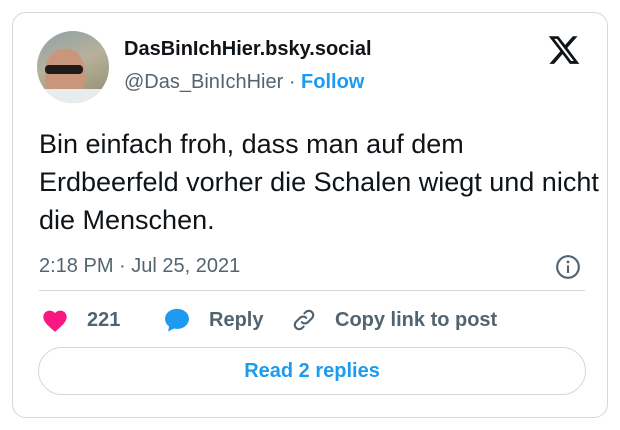 Image resolution: width=620 pixels, height=430 pixels. What do you see at coordinates (177, 320) in the screenshot?
I see `speech-bubble-icon` at bounding box center [177, 320].